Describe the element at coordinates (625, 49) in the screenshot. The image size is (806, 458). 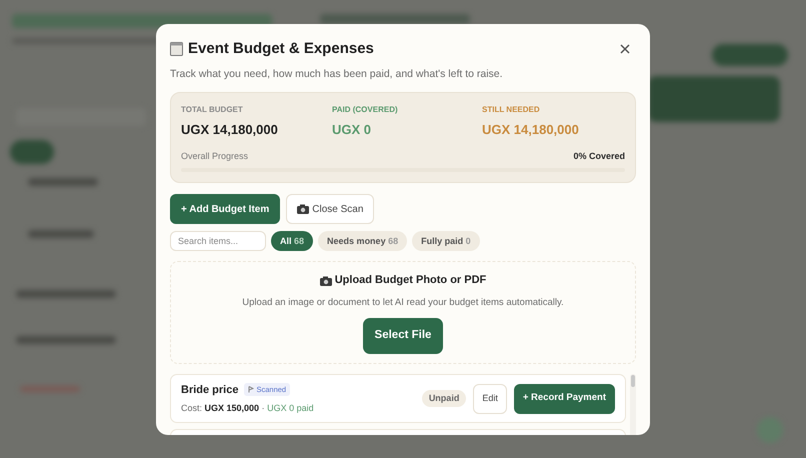
I see `close-icon` at that location.